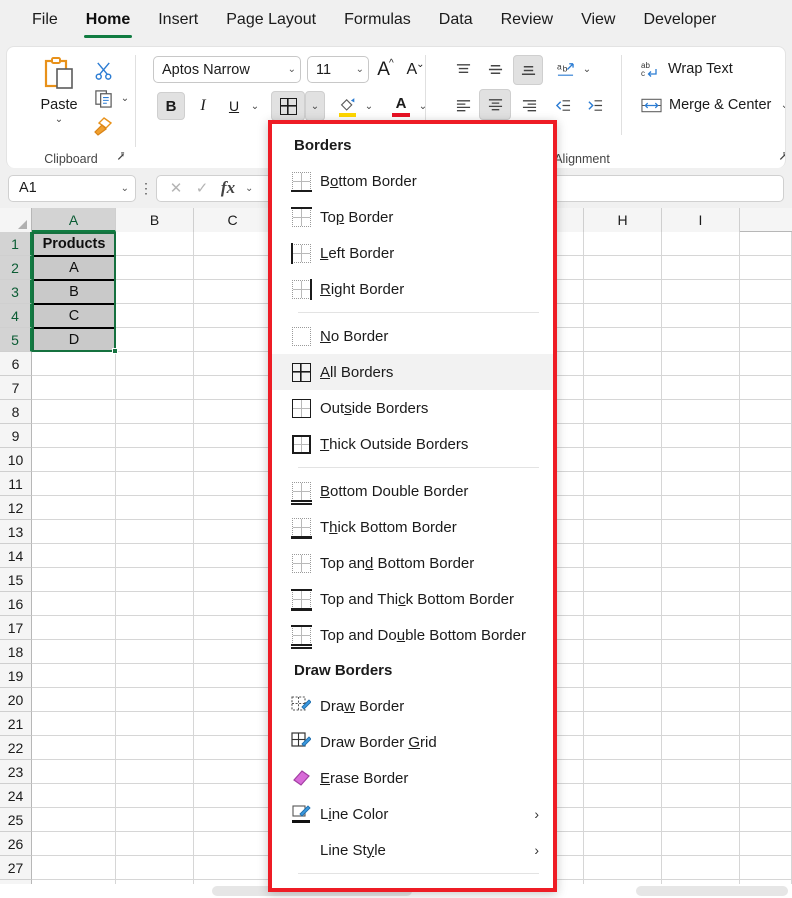 The height and width of the screenshot is (898, 792). Describe the element at coordinates (178, 21) in the screenshot. I see `tab-insert: Insert` at that location.